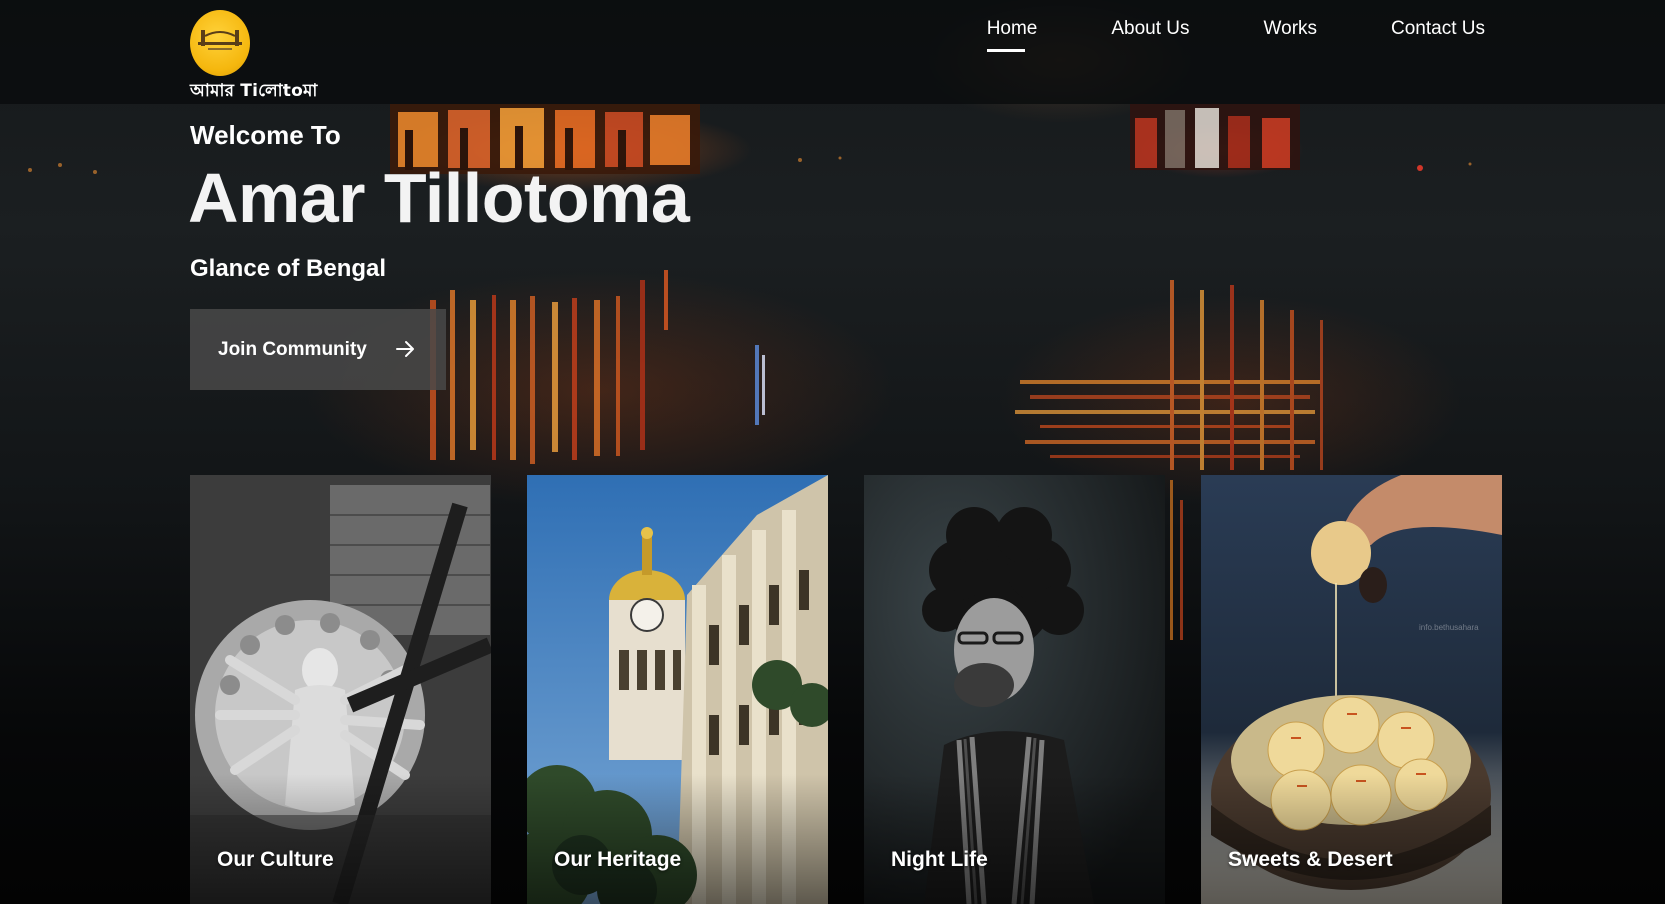  I want to click on card-label-our-culture: Our Culture, so click(275, 859).